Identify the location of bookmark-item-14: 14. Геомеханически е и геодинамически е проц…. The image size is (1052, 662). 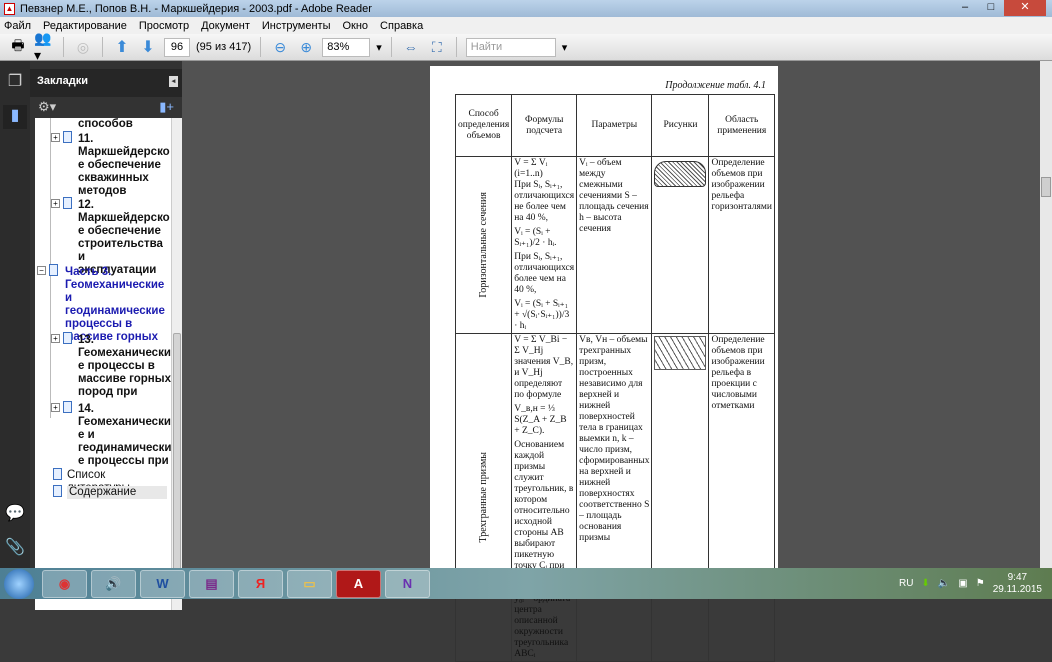
(124, 435).